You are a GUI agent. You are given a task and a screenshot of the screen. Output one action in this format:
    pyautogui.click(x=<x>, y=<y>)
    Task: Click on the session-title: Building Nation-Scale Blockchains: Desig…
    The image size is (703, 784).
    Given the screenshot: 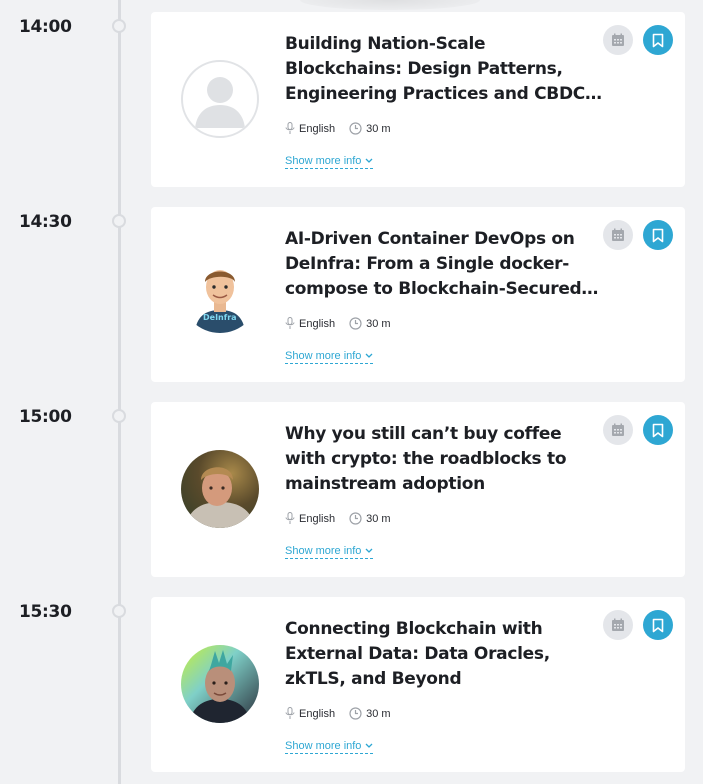 What is the action you would take?
    pyautogui.click(x=445, y=69)
    